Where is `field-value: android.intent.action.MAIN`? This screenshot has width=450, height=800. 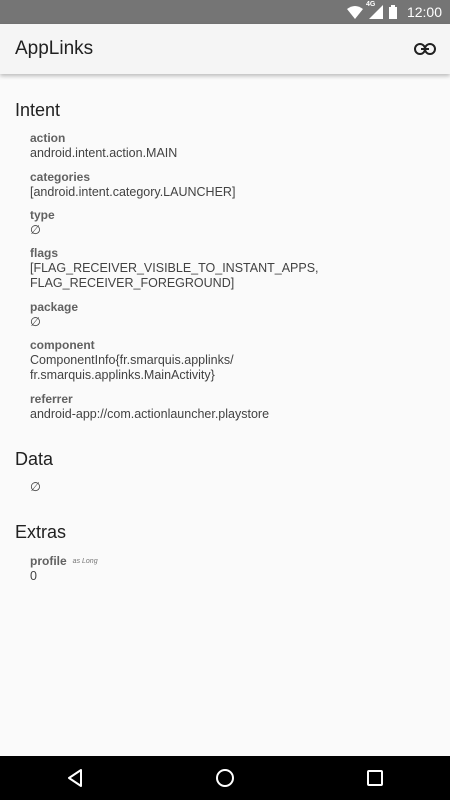 field-value: android.intent.action.MAIN is located at coordinates (104, 153).